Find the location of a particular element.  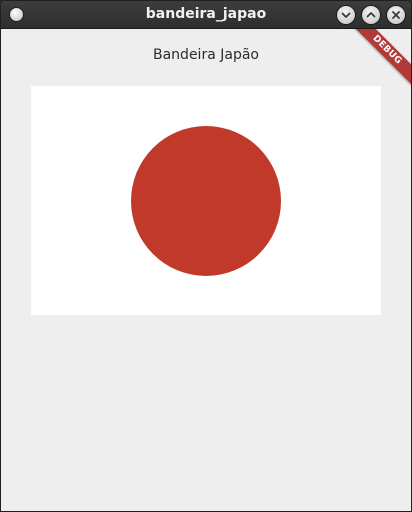

flag-sun-circle is located at coordinates (206, 201).